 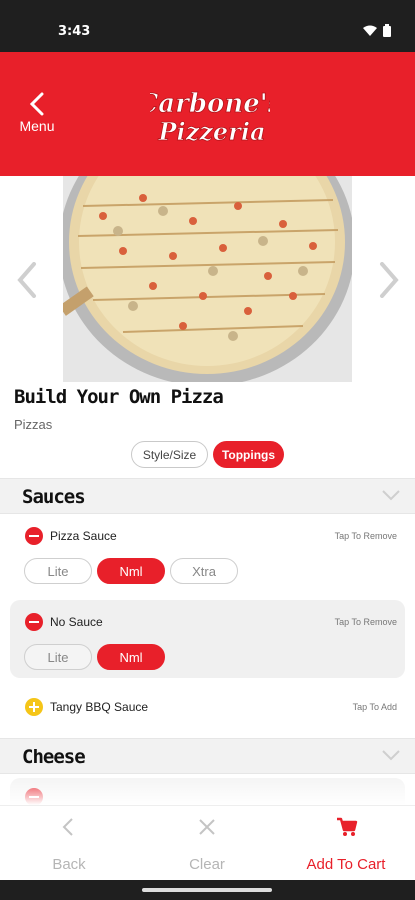 What do you see at coordinates (207, 790) in the screenshot?
I see `scroll-fade` at bounding box center [207, 790].